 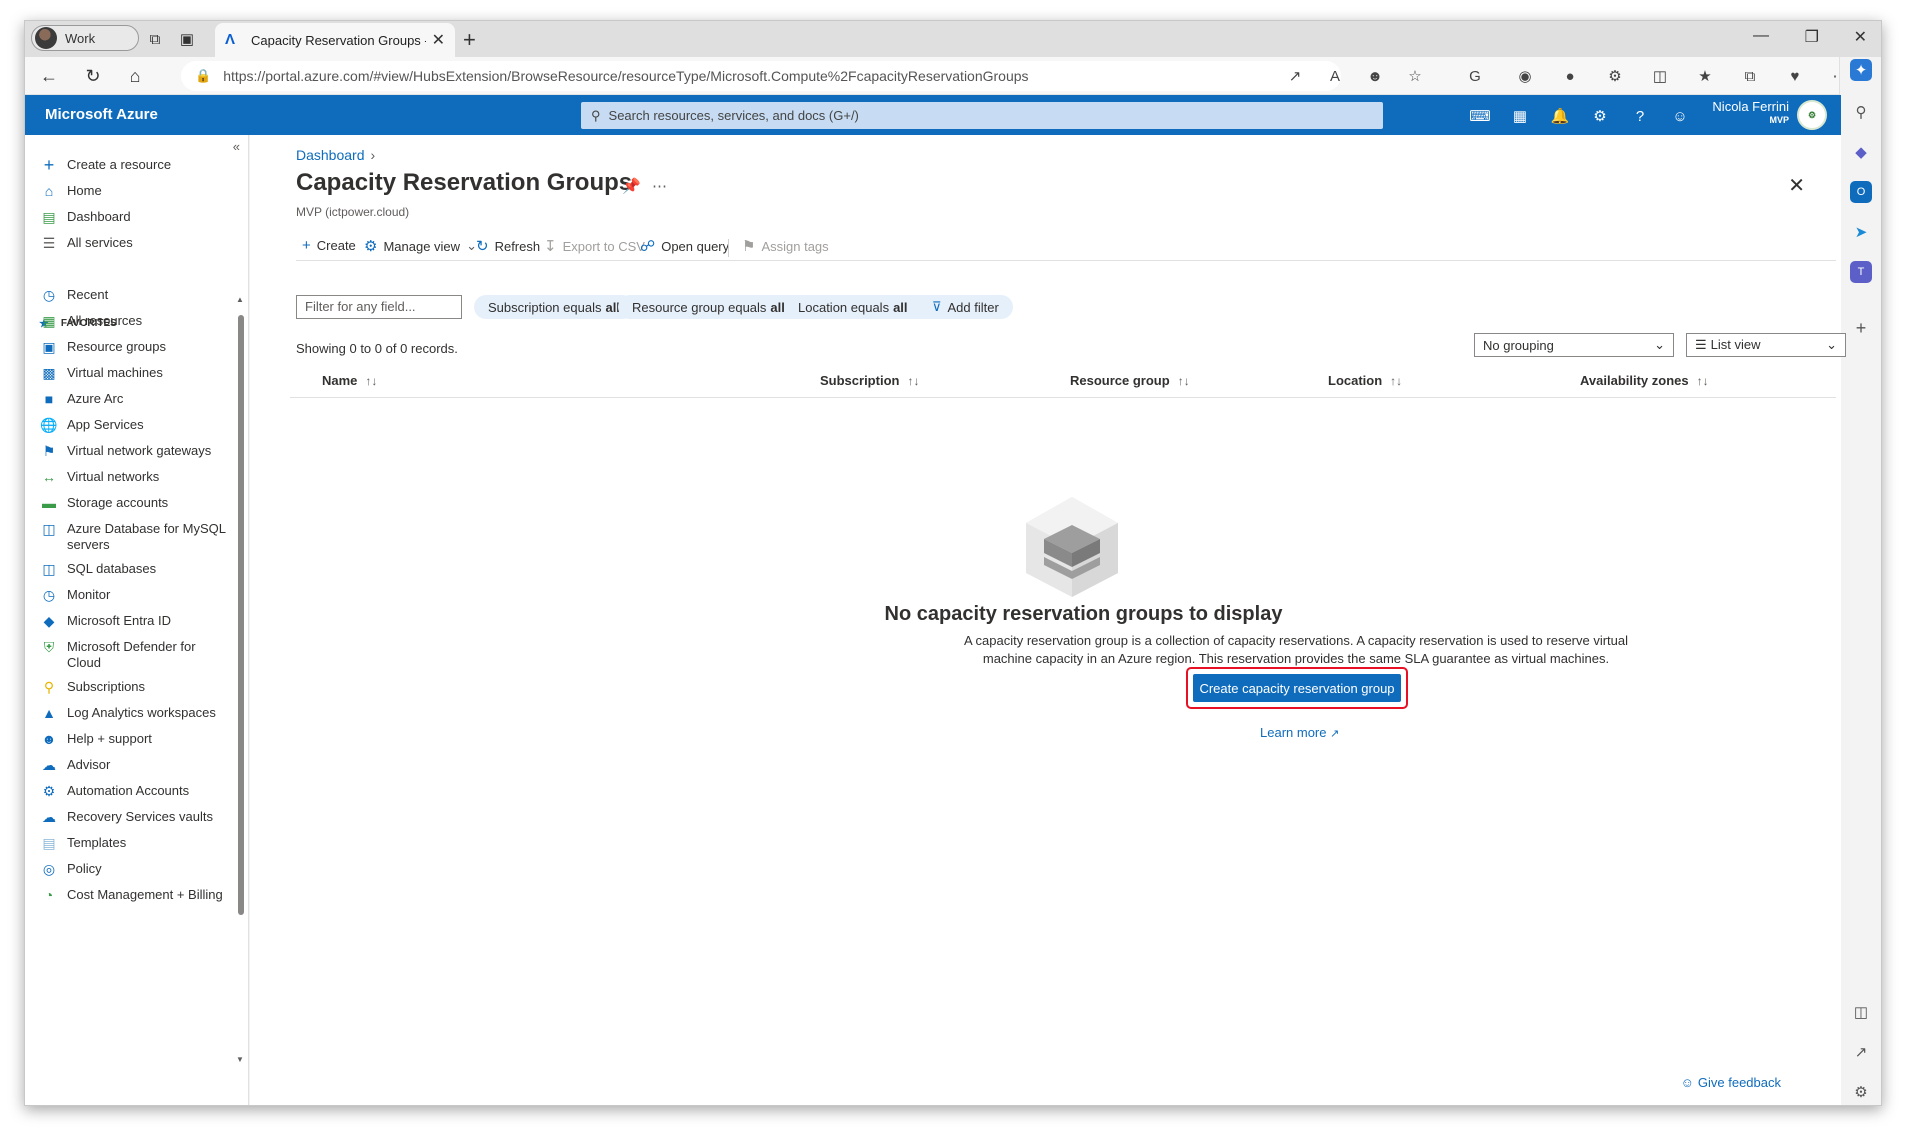 I want to click on reload-icon: ↻, so click(x=93, y=76).